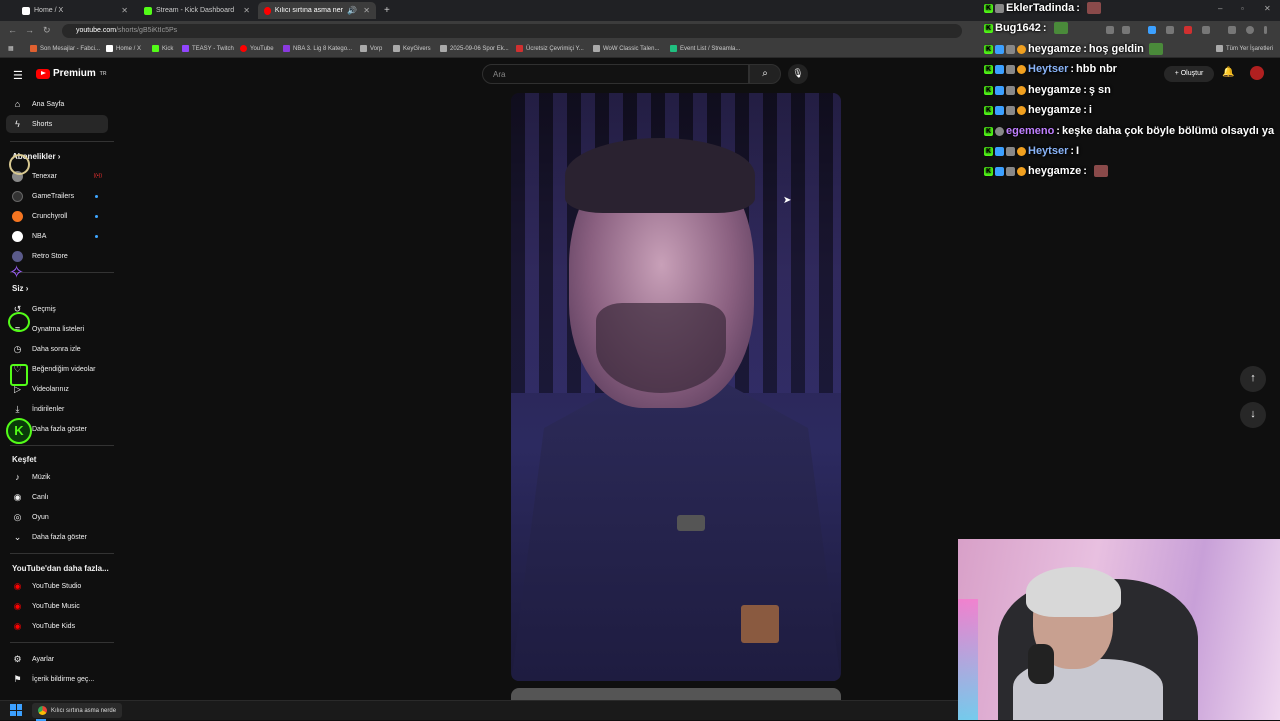 The image size is (1280, 721). Describe the element at coordinates (57, 517) in the screenshot. I see `sidebar-item-gaming: ◎ Oyun` at that location.